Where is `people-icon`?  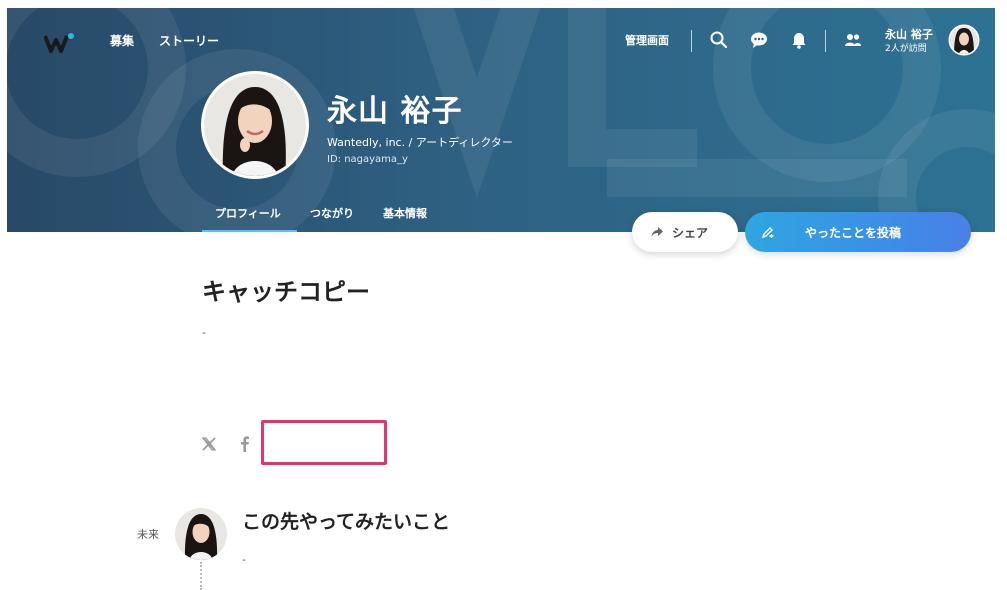 people-icon is located at coordinates (853, 40).